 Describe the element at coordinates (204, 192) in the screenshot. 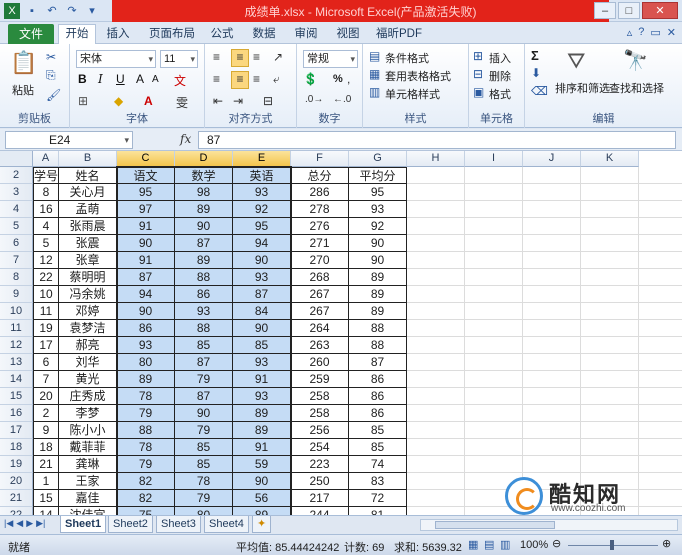

I see `cell-d3: 98` at that location.